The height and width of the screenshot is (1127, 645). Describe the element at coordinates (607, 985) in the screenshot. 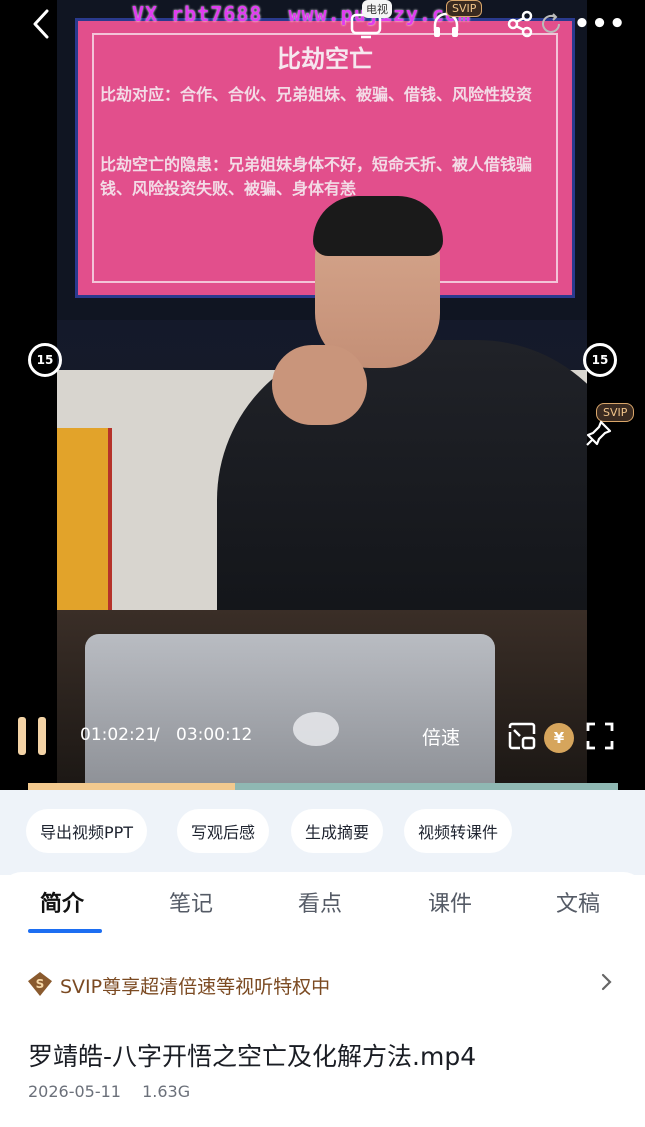

I see `chevron-right-icon` at that location.